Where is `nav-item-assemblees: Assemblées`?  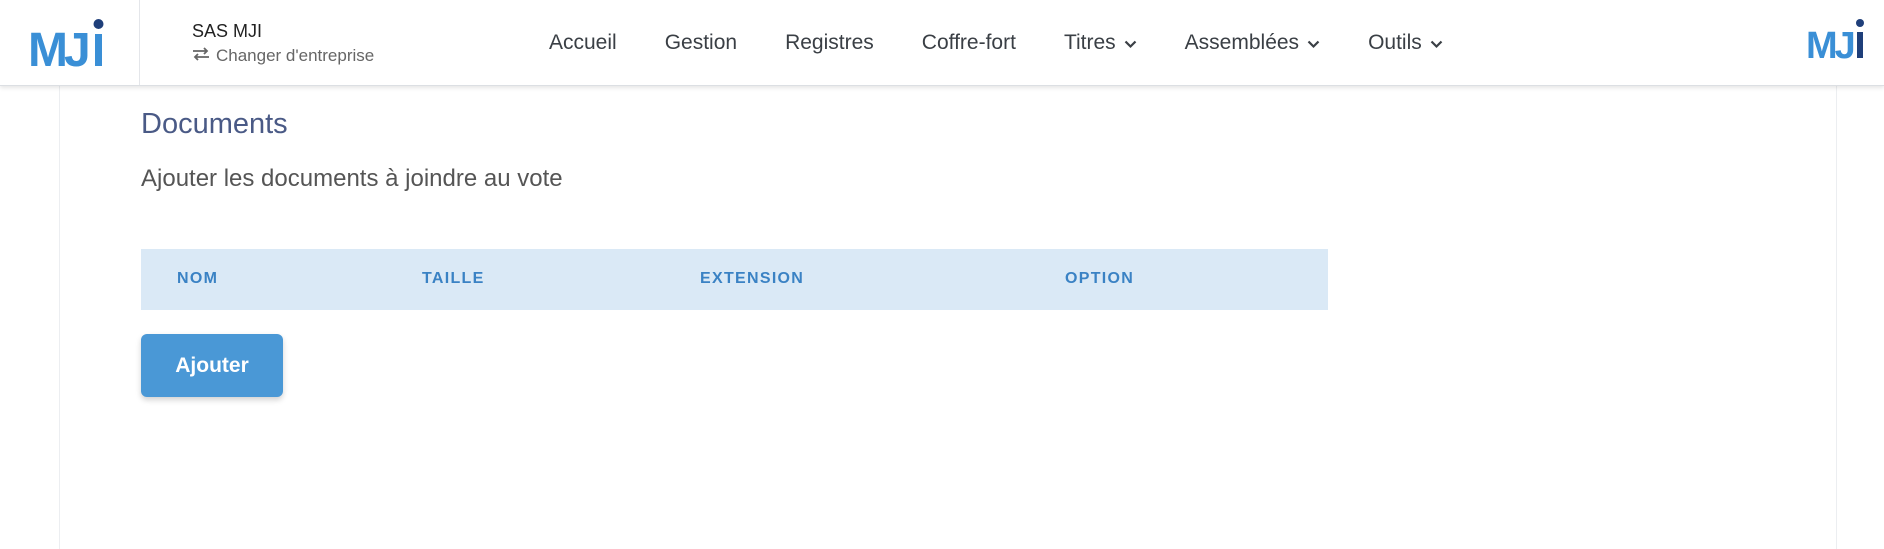 nav-item-assemblees: Assemblées is located at coordinates (1252, 43).